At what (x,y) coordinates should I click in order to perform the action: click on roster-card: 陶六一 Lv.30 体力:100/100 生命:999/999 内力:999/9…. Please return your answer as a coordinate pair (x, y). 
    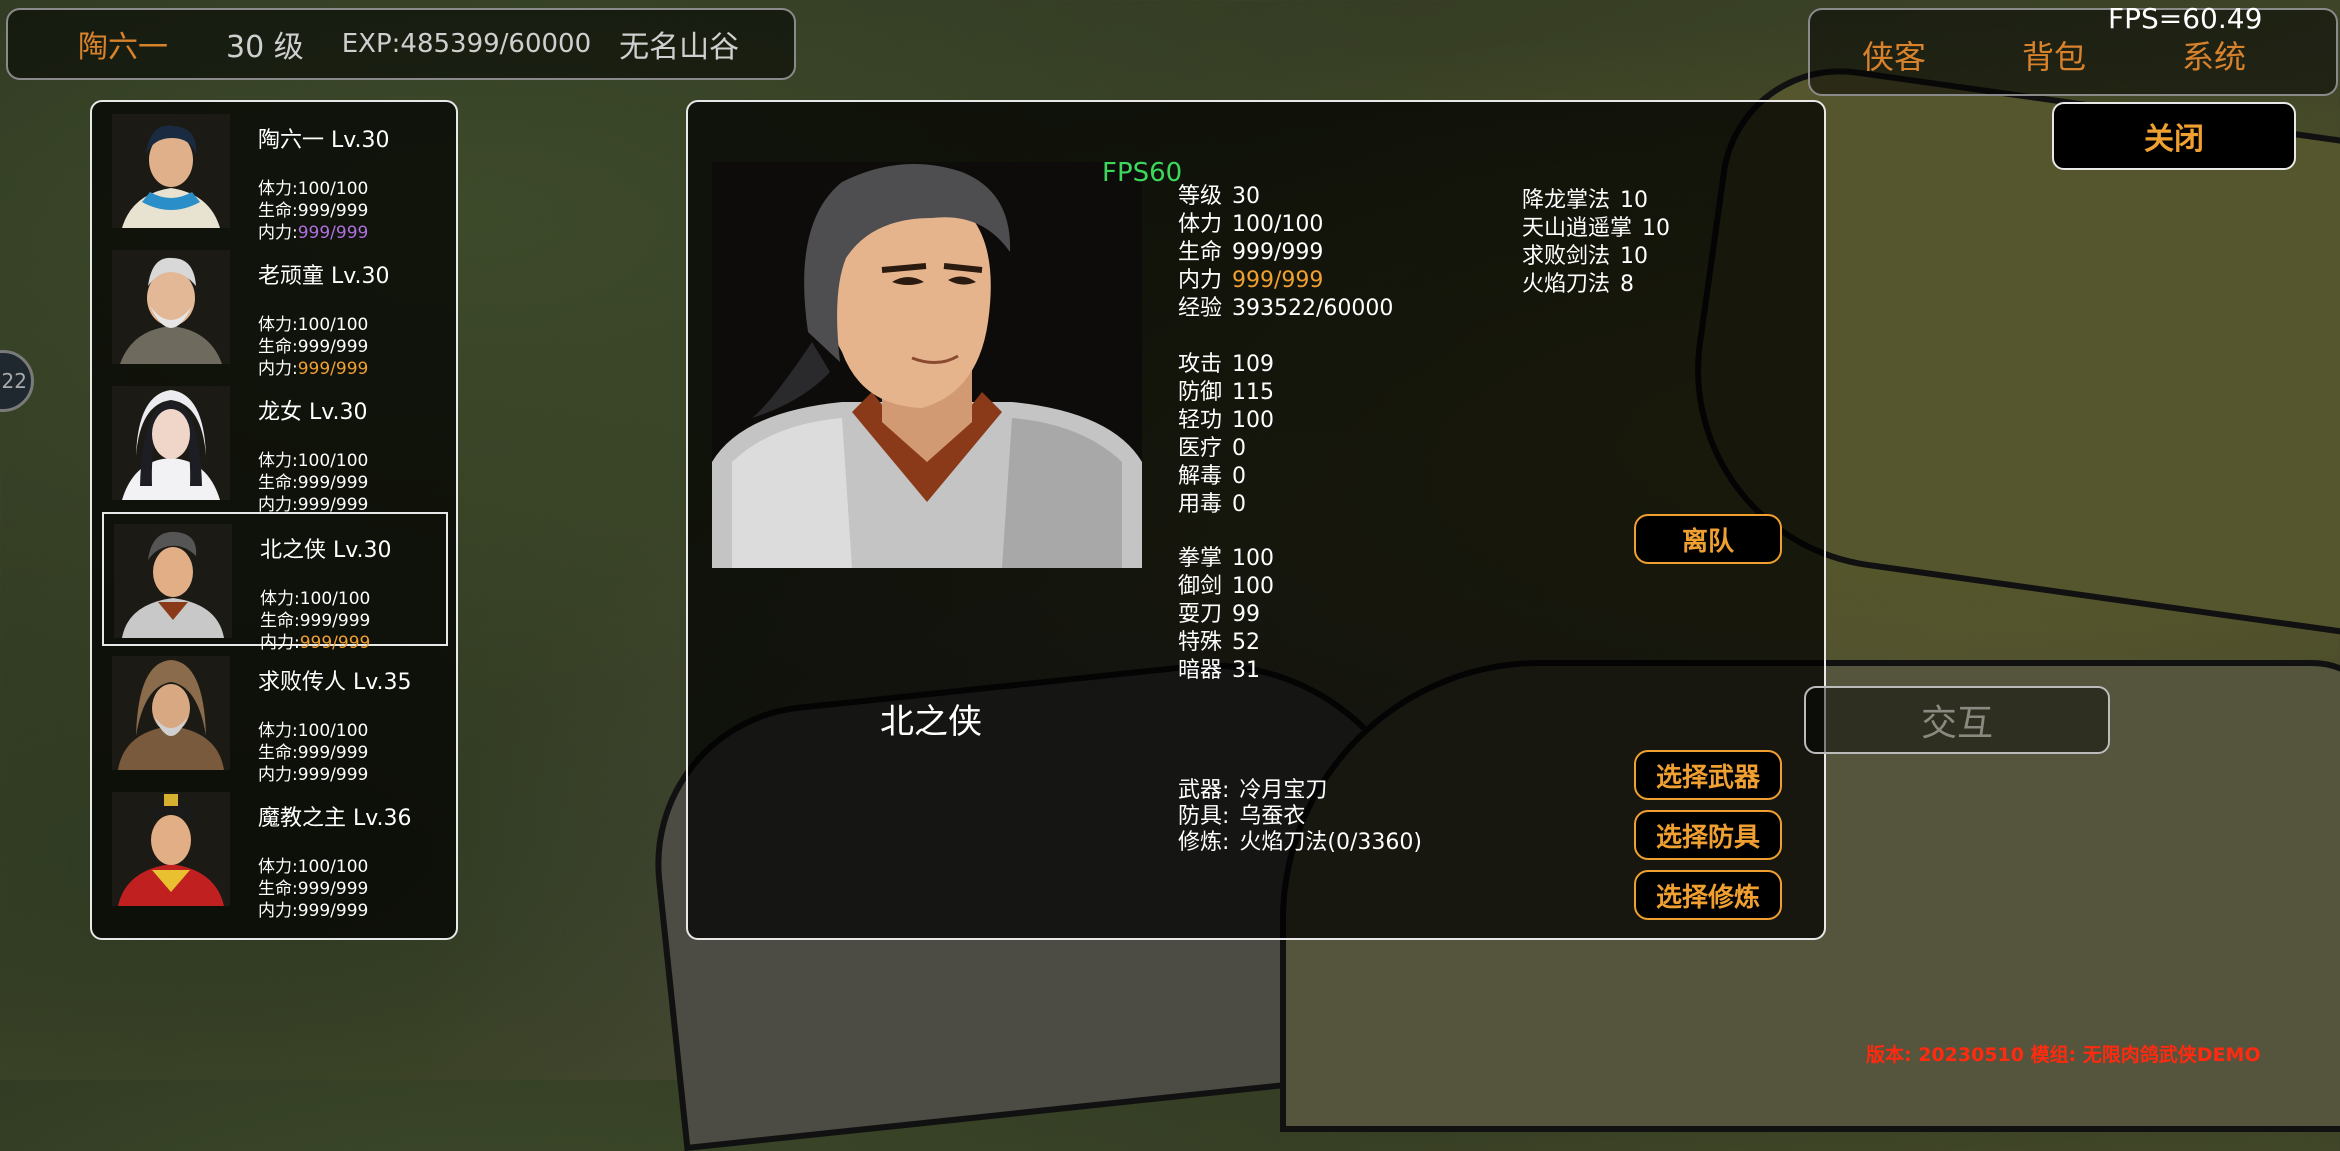
    Looking at the image, I should click on (273, 173).